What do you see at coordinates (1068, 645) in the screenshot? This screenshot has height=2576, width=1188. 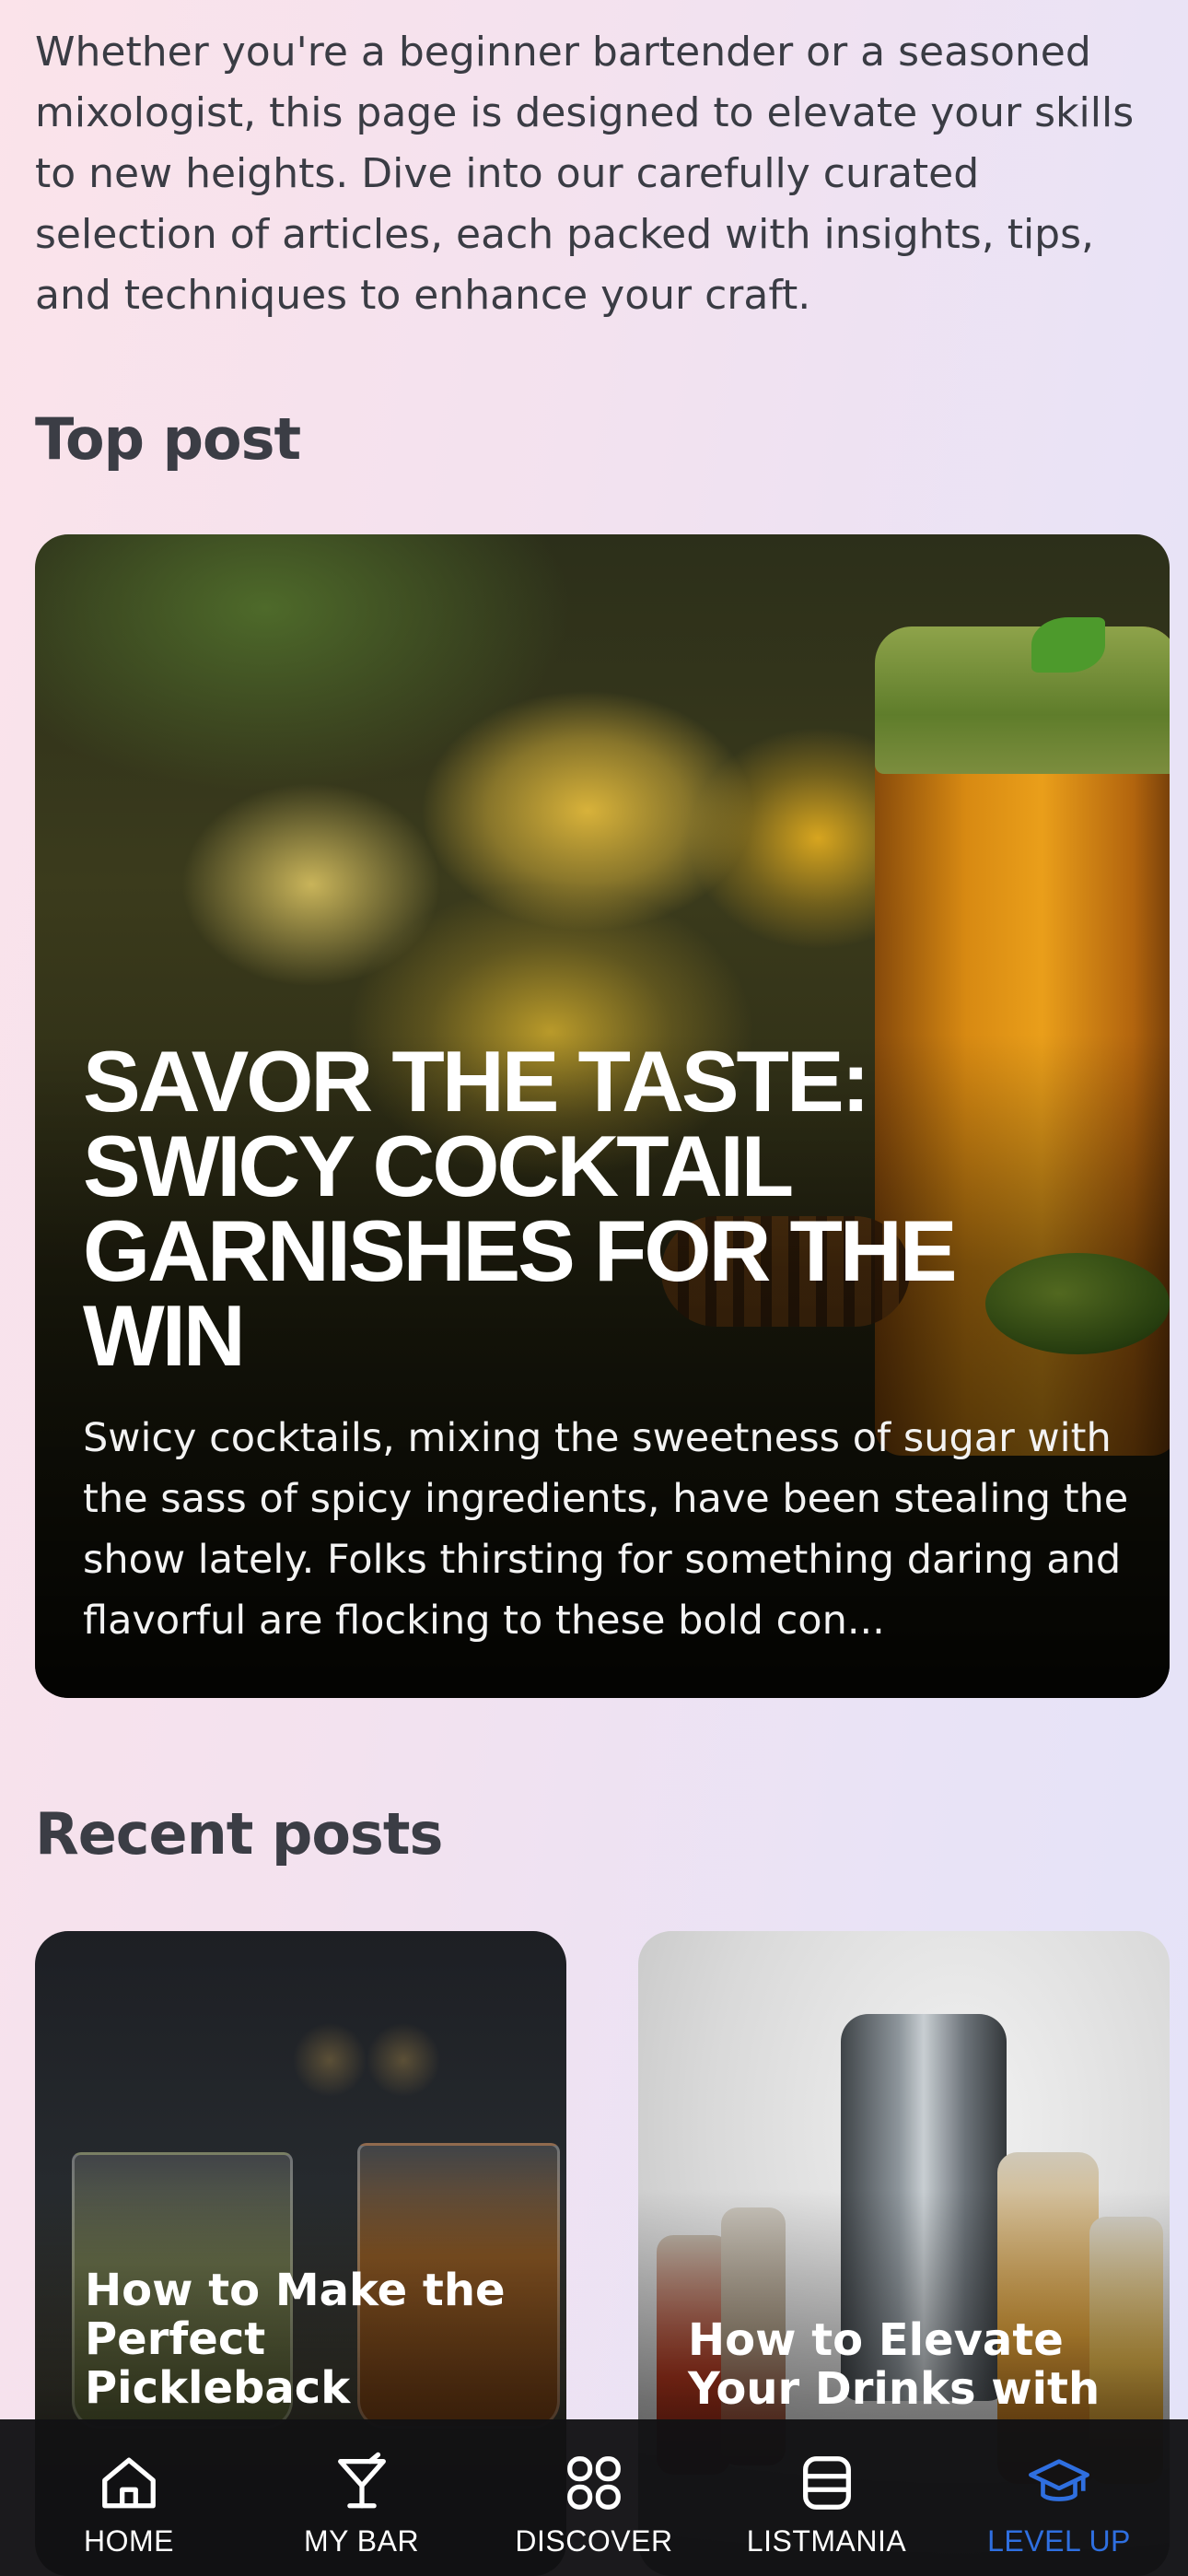 I see `herb-garnish-image` at bounding box center [1068, 645].